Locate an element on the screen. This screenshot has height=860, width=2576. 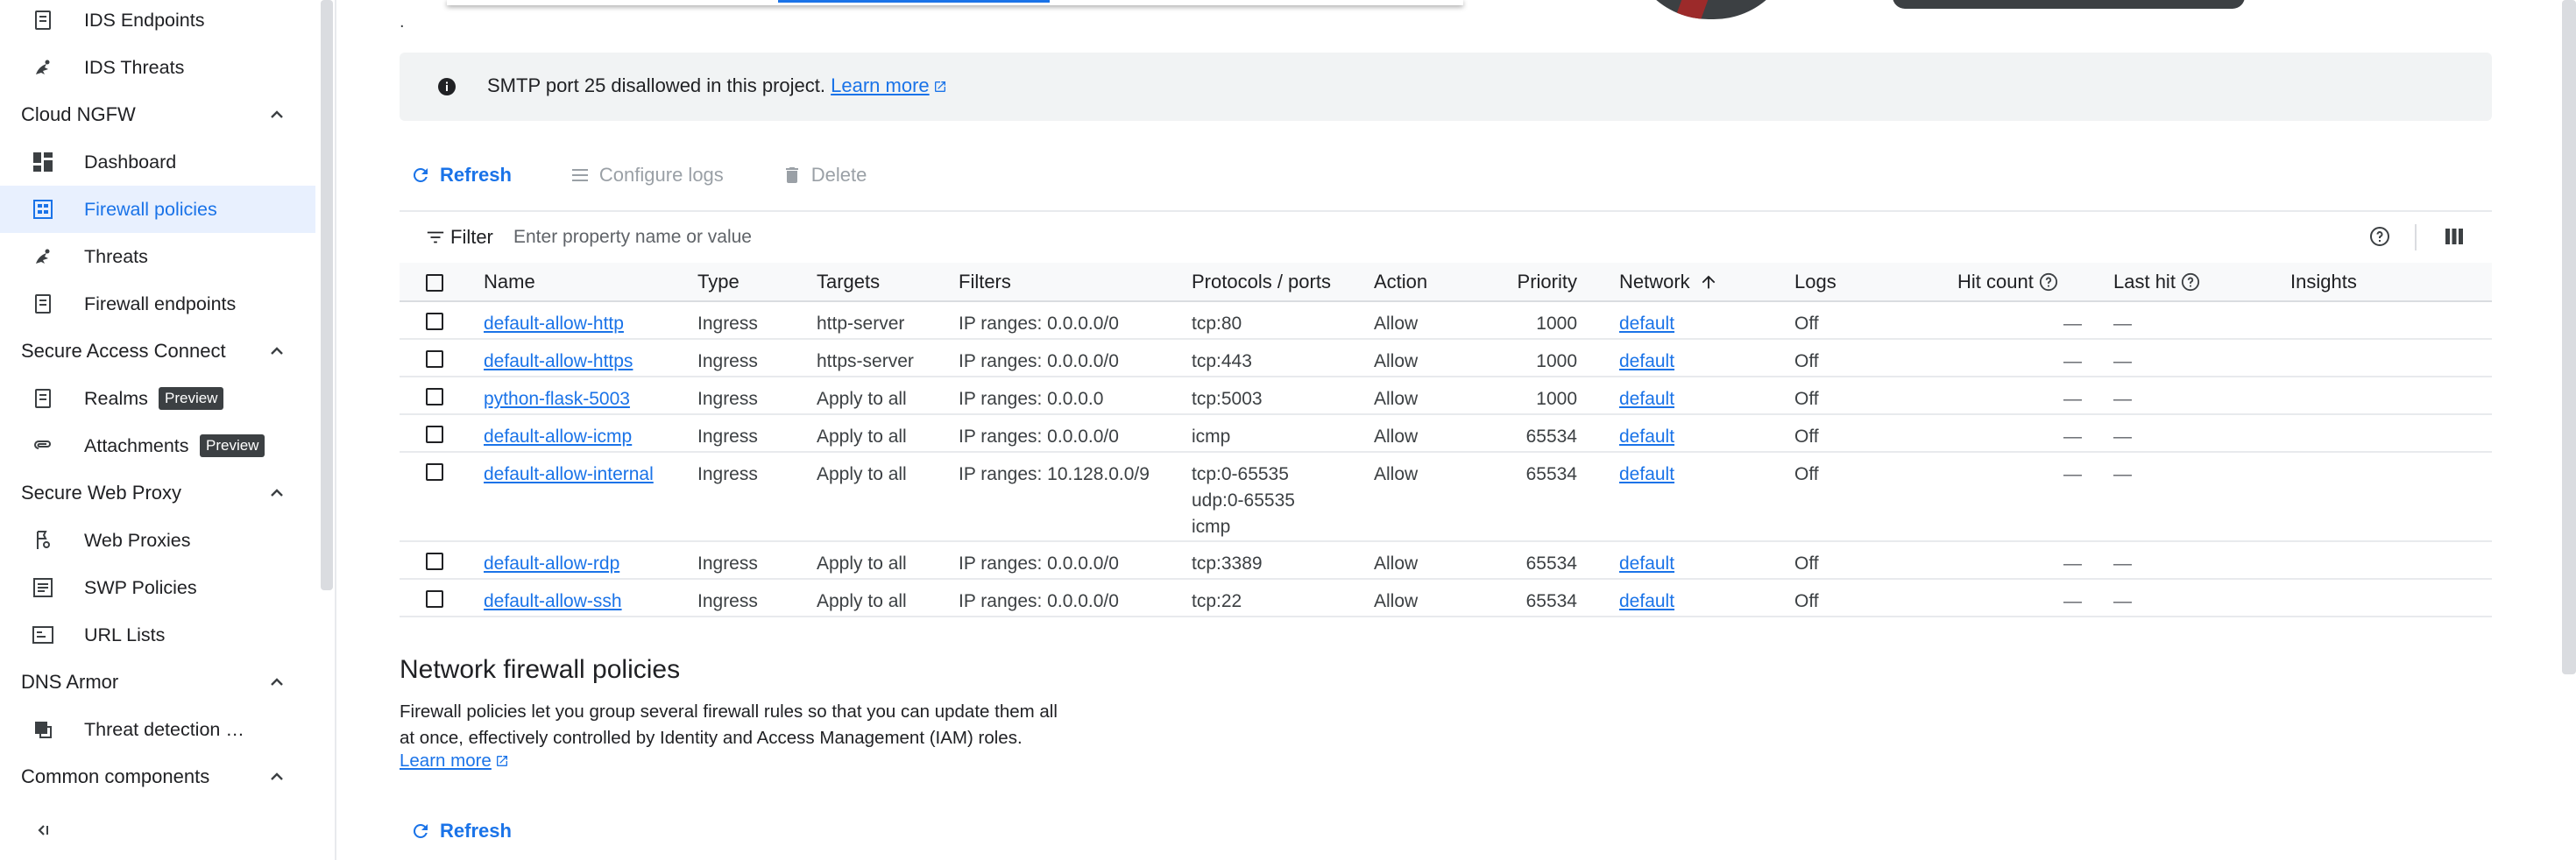
network-policies-title: Network firewall policies is located at coordinates (540, 669).